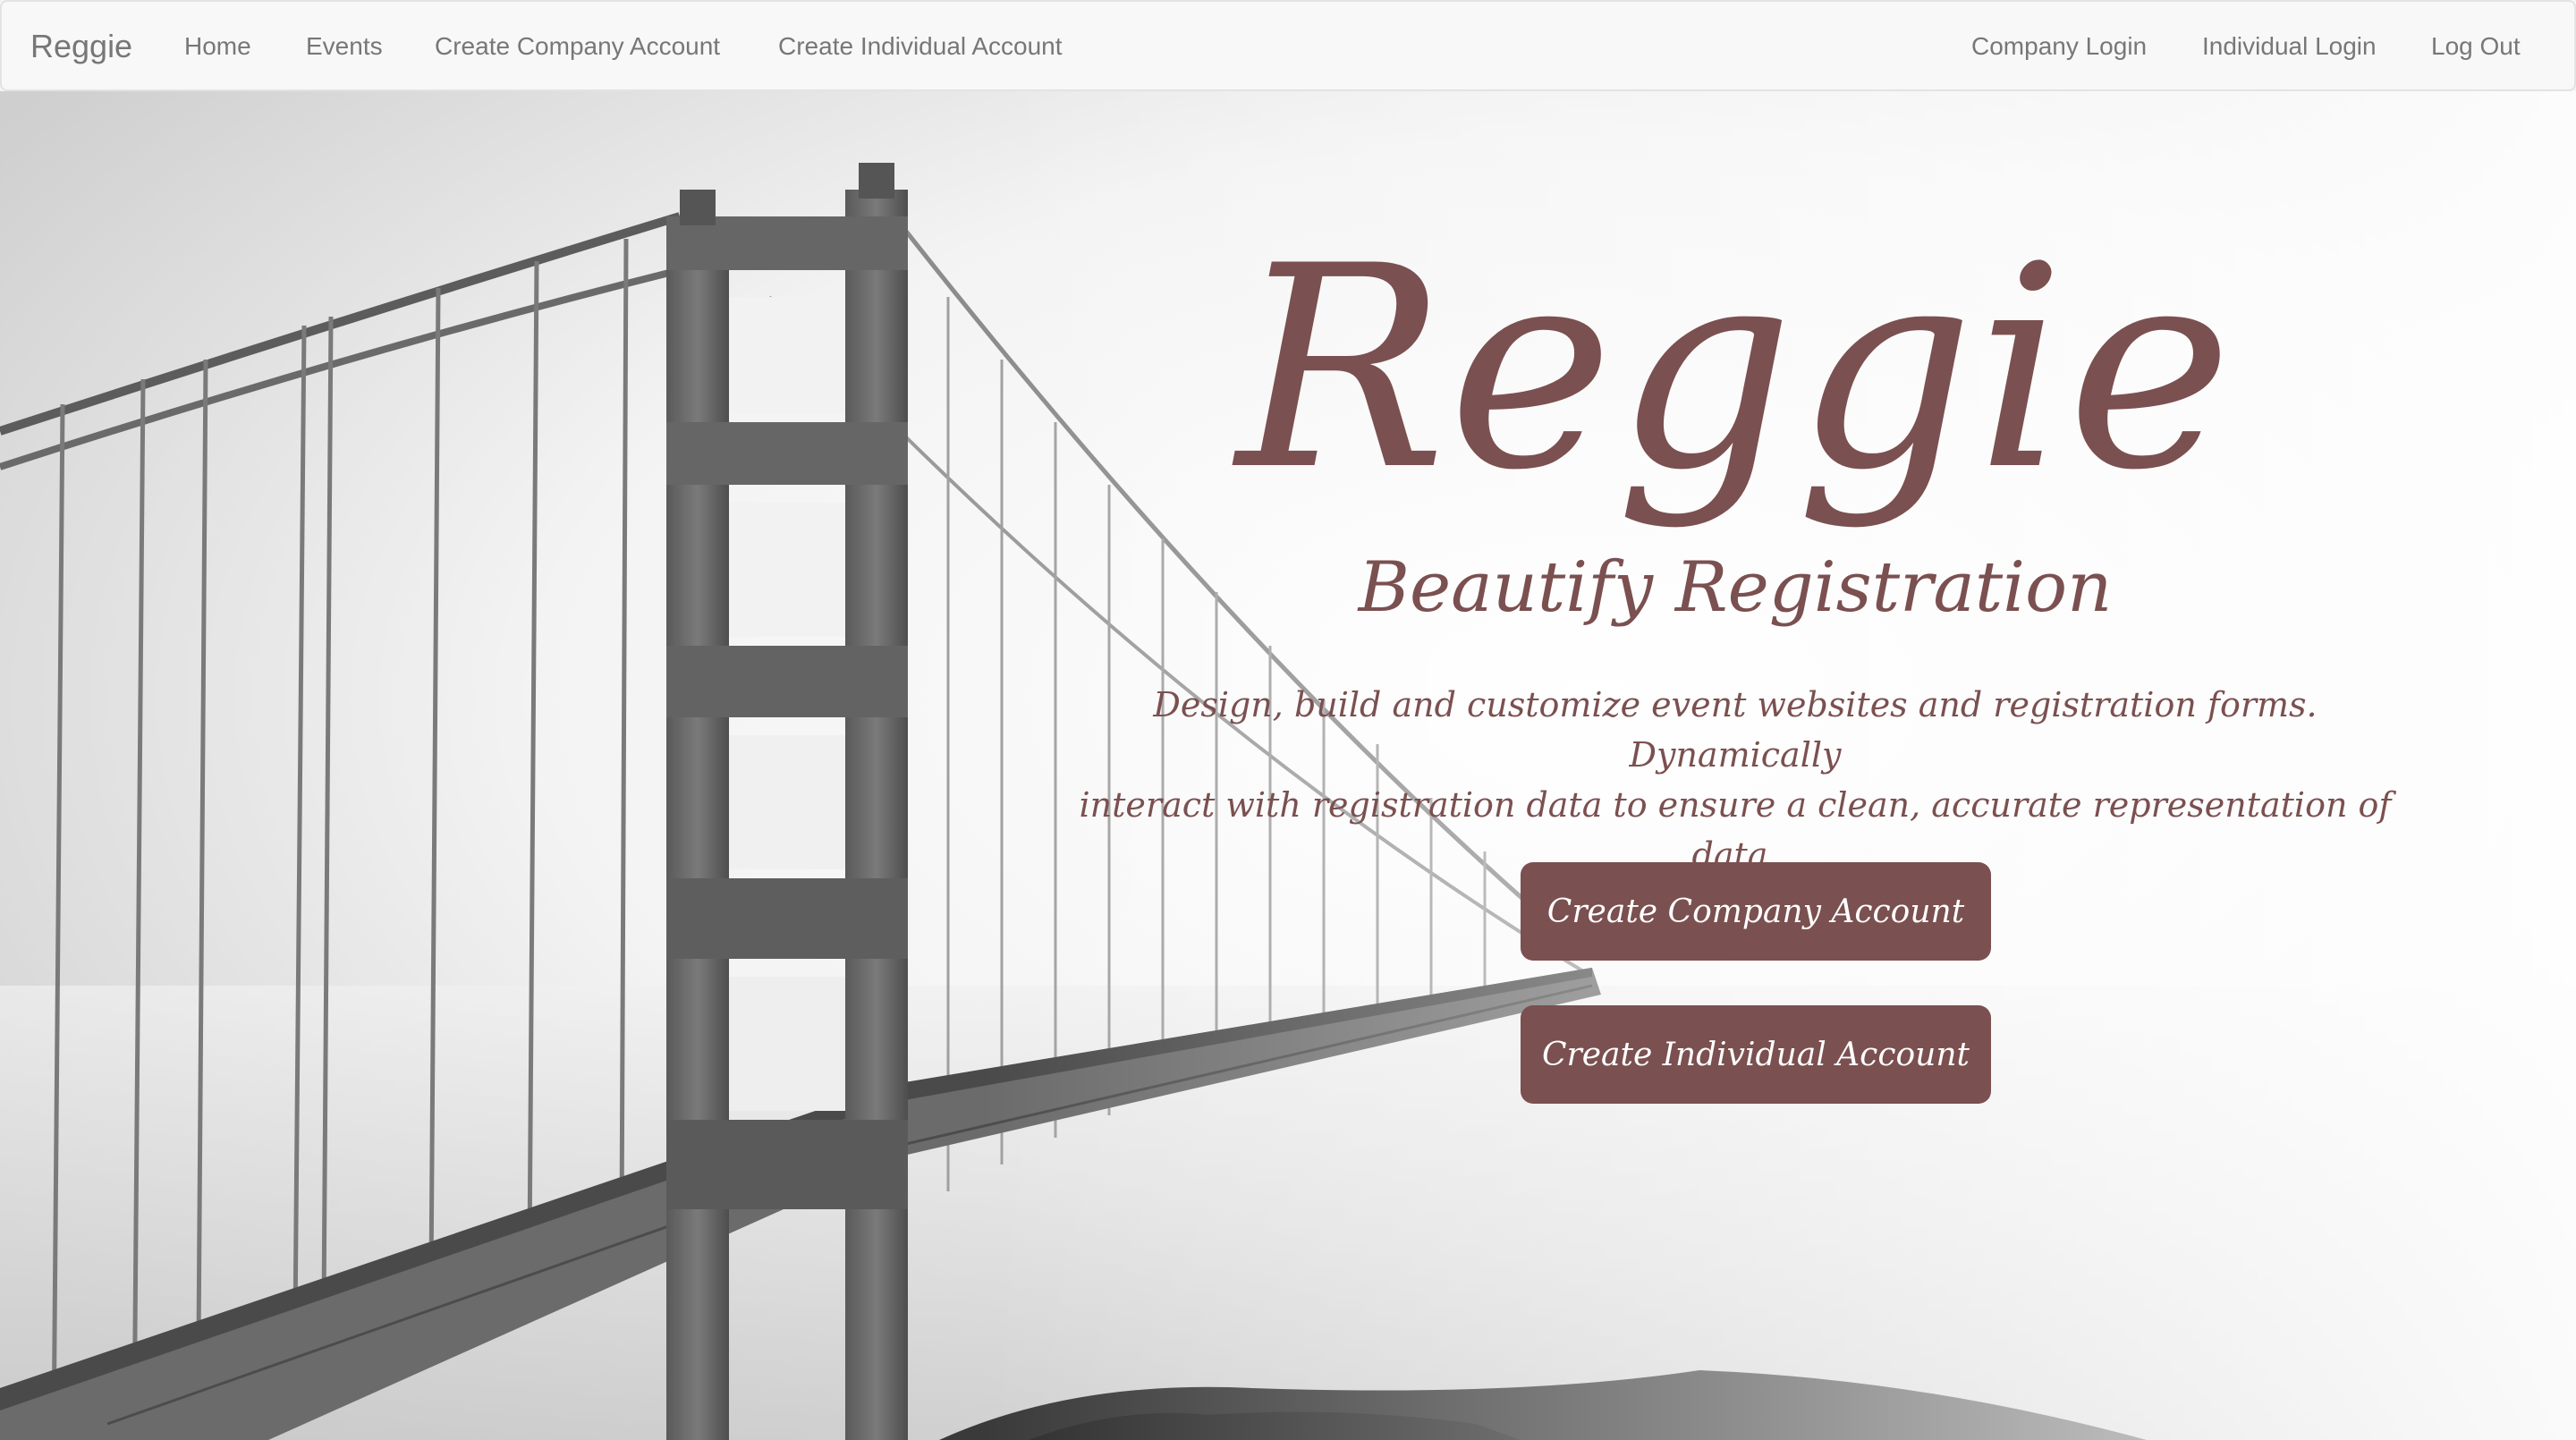 The width and height of the screenshot is (2576, 1440). What do you see at coordinates (1735, 368) in the screenshot?
I see `hero-title: Reggie` at bounding box center [1735, 368].